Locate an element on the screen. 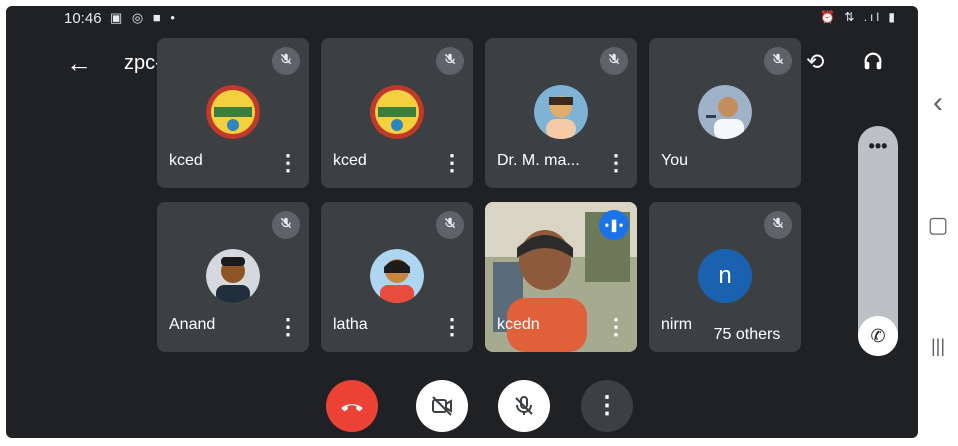 This screenshot has width=958, height=446. android-nav-bar: ‹ ▢ ||| is located at coordinates (938, 223).